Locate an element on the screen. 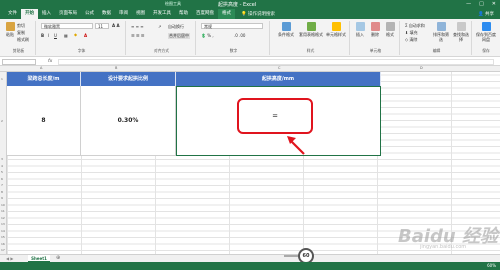  name-box is located at coordinates (19, 62).